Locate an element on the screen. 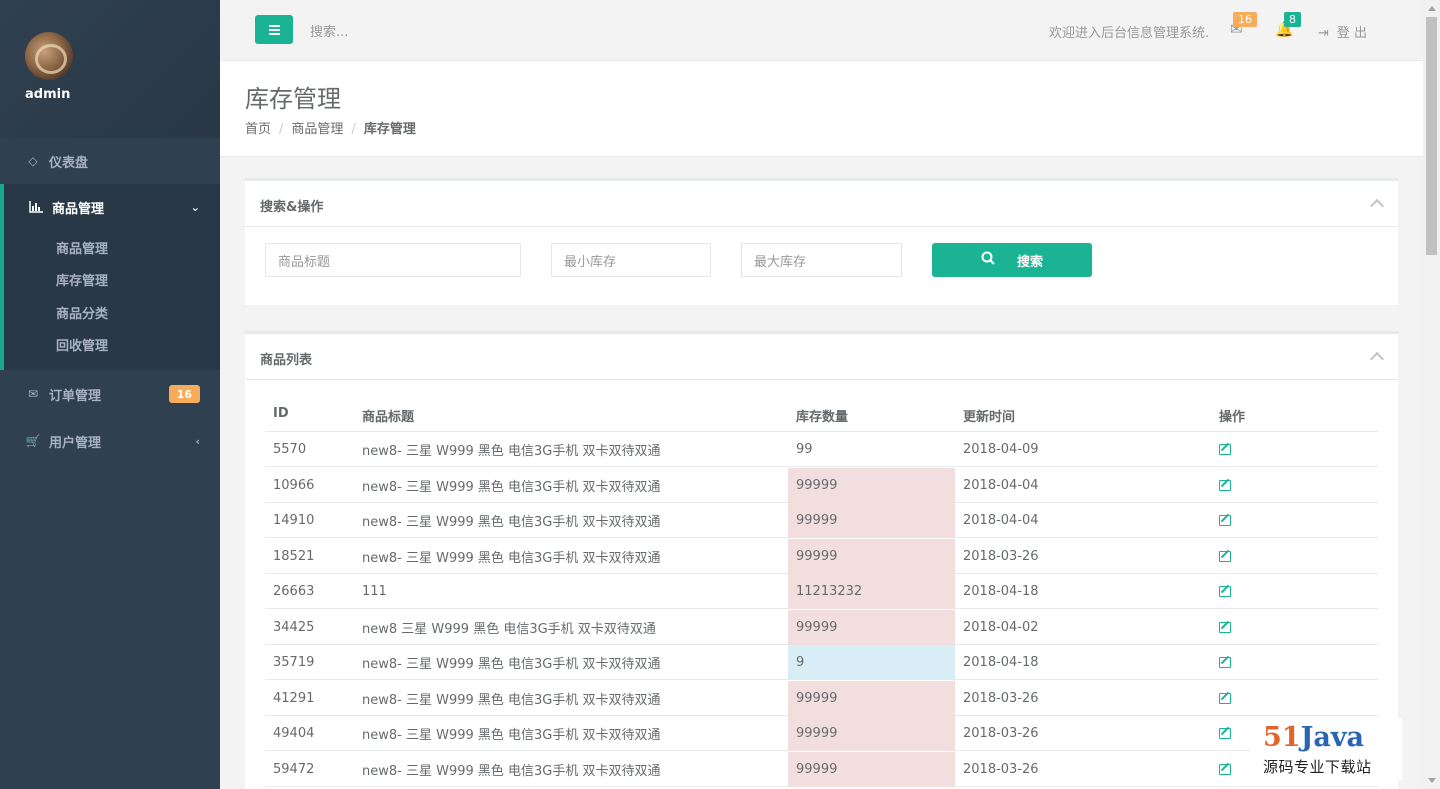 This screenshot has height=789, width=1440. welcome-message: 欢迎进入后台信息管理系统. is located at coordinates (1129, 33).